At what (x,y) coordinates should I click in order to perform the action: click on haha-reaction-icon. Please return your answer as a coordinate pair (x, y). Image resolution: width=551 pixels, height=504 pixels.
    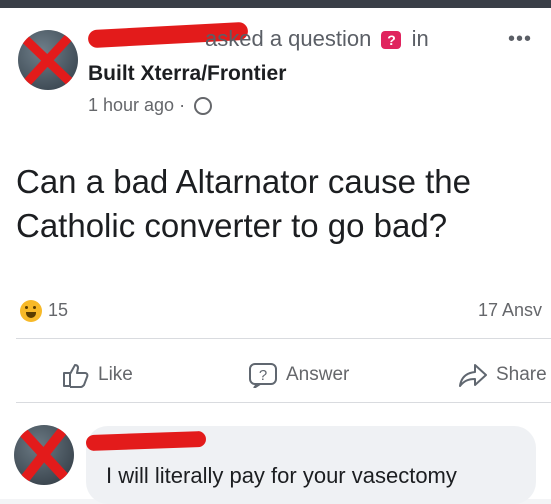
    Looking at the image, I should click on (31, 311).